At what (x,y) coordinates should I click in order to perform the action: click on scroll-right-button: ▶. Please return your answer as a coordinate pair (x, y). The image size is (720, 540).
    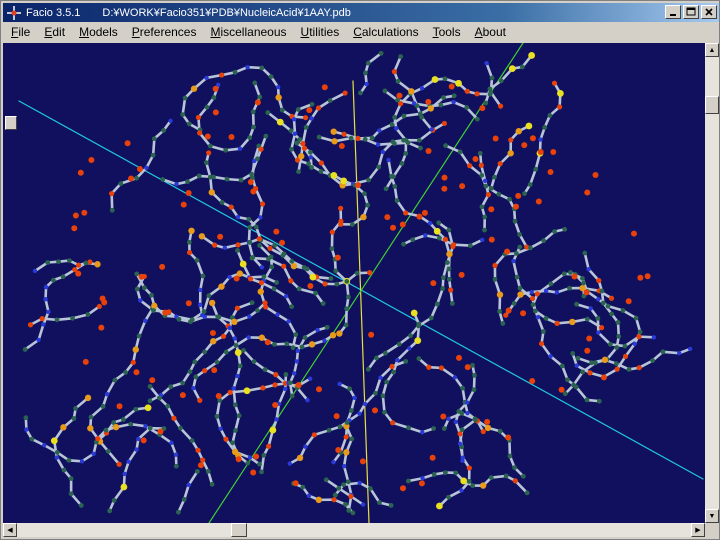
    Looking at the image, I should click on (698, 530).